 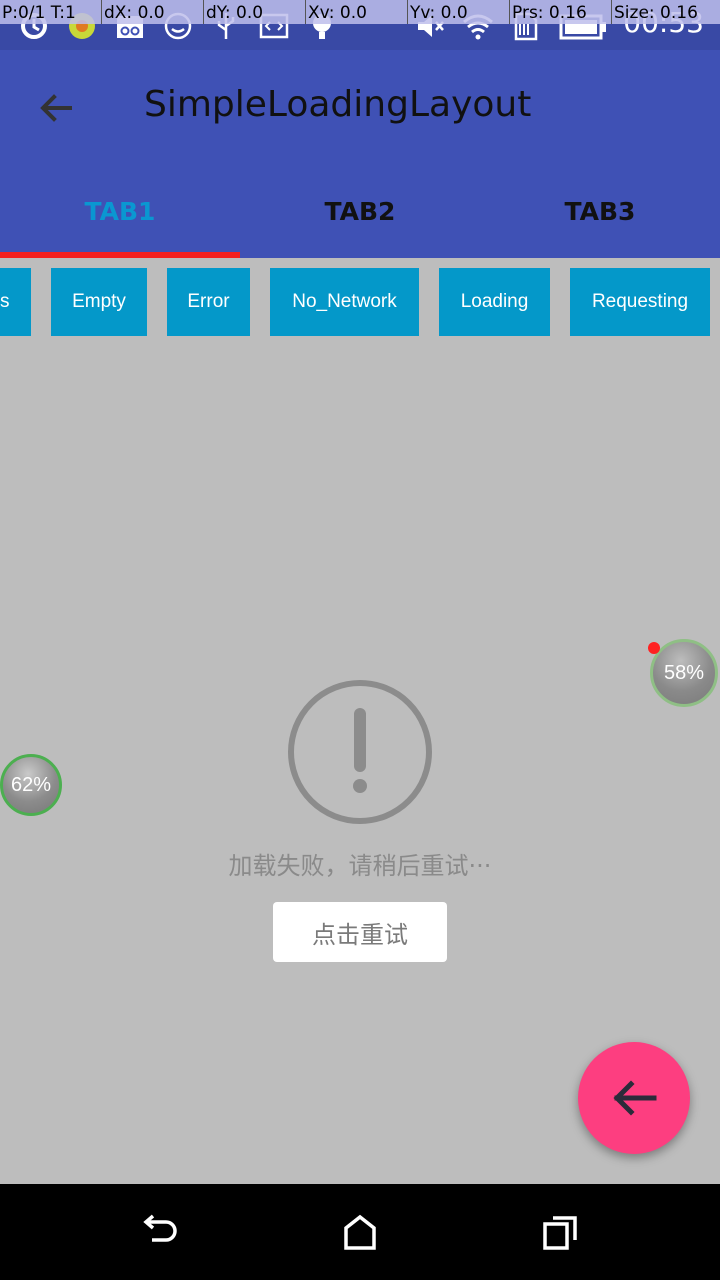 What do you see at coordinates (458, 12) in the screenshot?
I see `debug-yv: Yv: 0.0` at bounding box center [458, 12].